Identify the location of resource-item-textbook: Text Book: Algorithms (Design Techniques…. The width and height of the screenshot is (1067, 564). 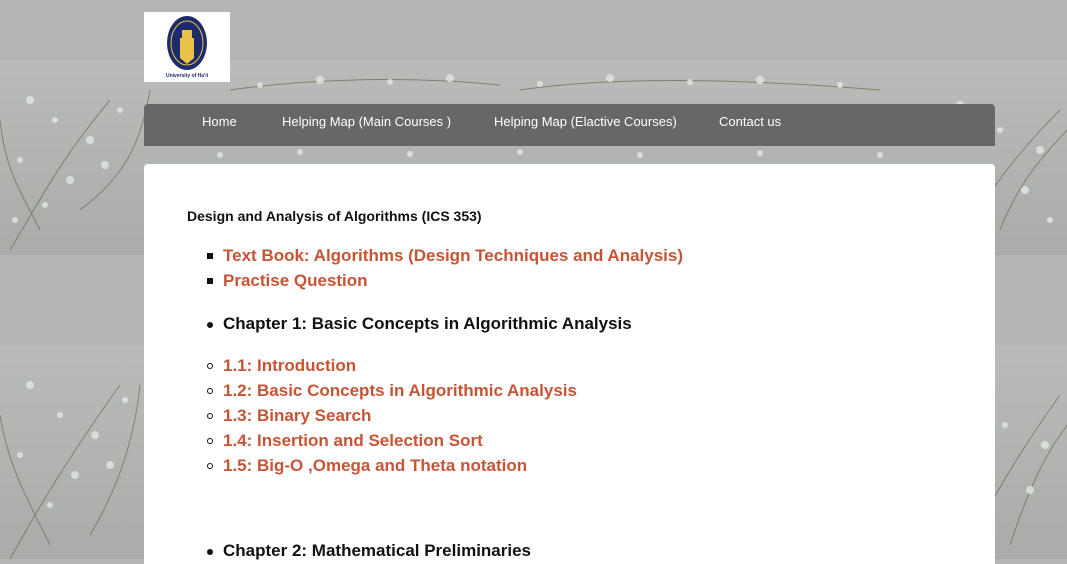
(445, 256).